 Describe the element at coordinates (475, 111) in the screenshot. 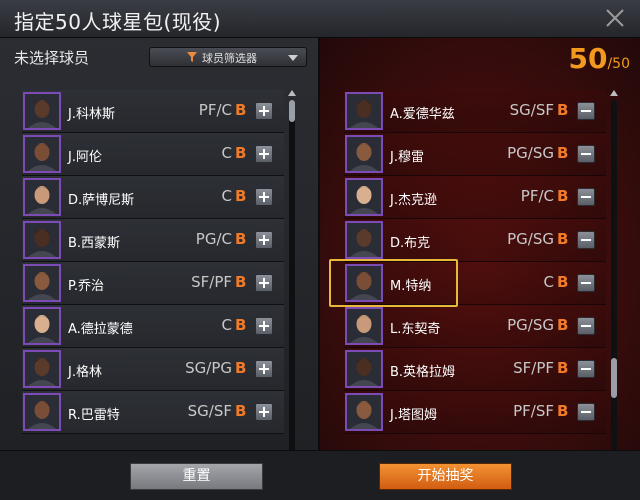

I see `player-row: A.爱德华兹 SG/SF B` at that location.